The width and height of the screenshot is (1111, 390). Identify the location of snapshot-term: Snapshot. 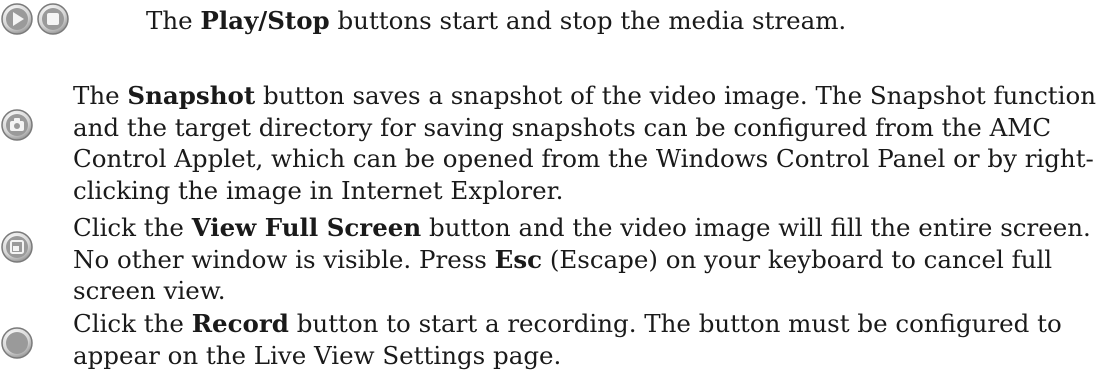
(191, 95).